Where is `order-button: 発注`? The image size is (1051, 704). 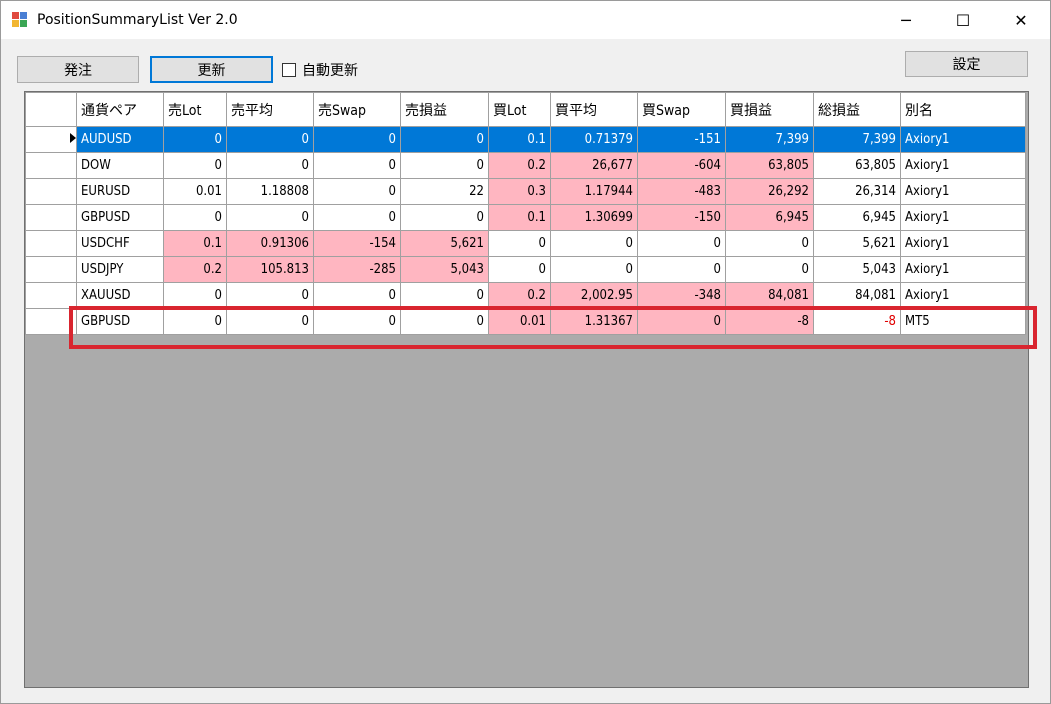
order-button: 発注 is located at coordinates (78, 69).